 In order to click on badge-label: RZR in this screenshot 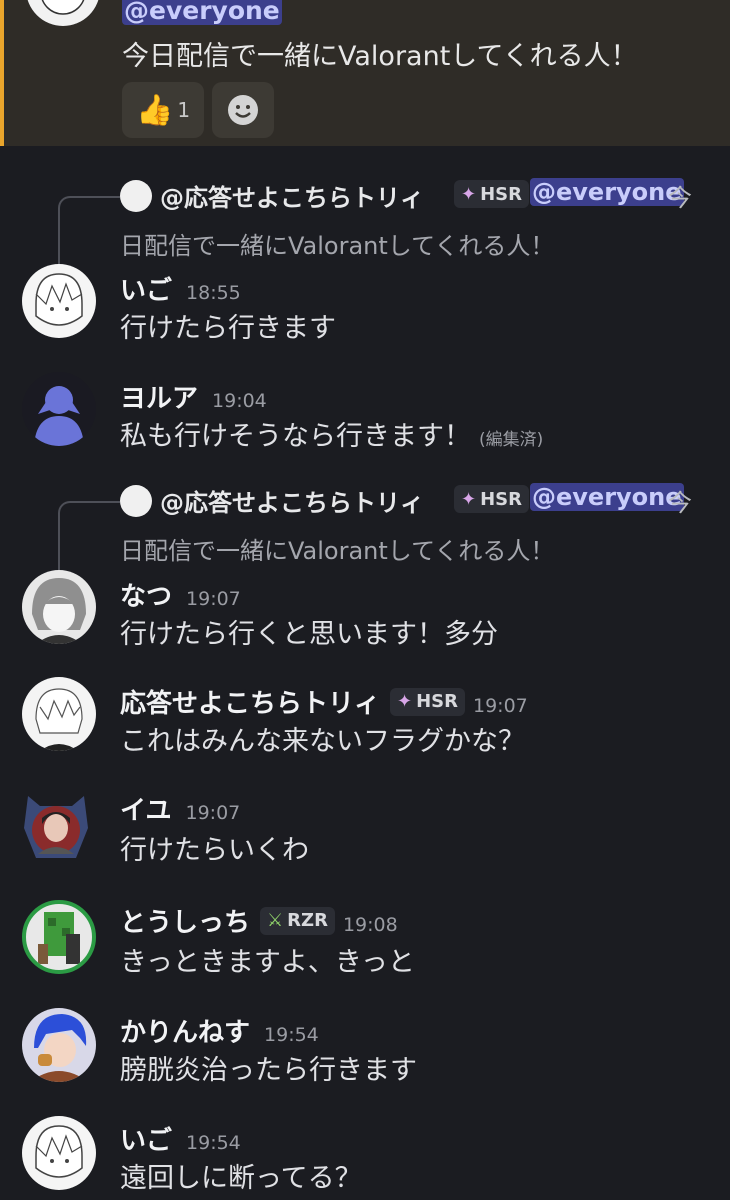, I will do `click(307, 920)`.